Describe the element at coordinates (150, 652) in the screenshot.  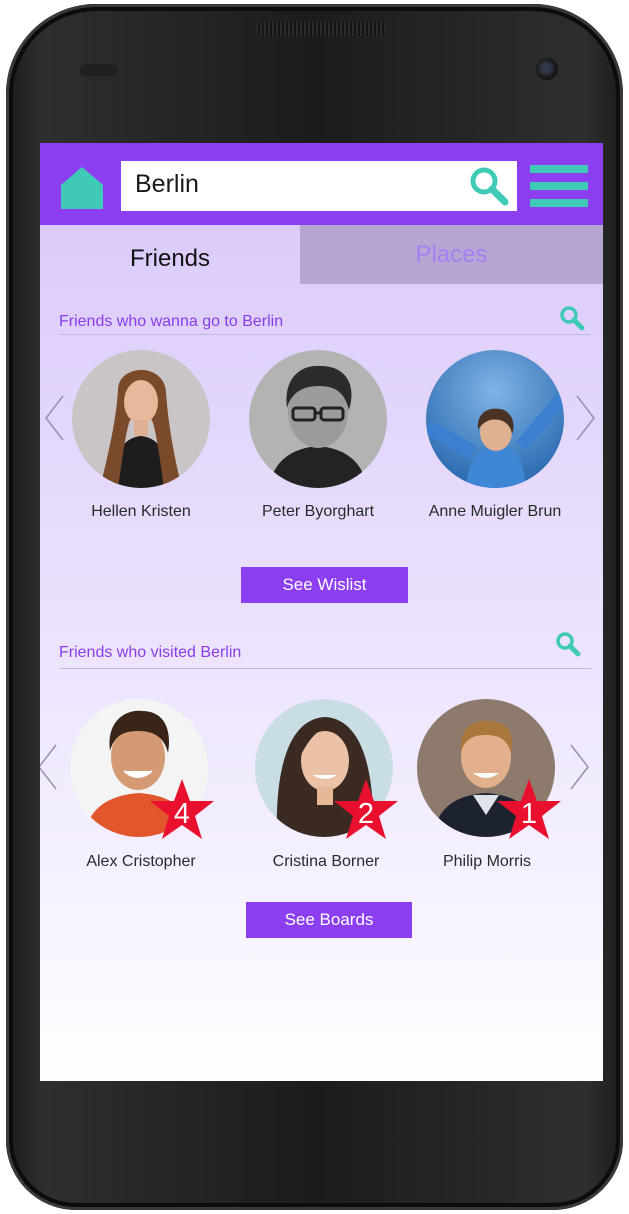
I see `visited-section-title: Friends who visited Berlin` at that location.